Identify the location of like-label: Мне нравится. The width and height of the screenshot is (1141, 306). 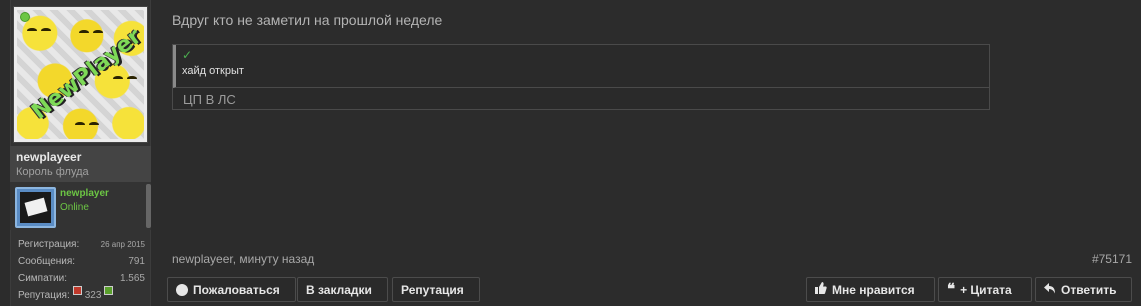
(873, 289).